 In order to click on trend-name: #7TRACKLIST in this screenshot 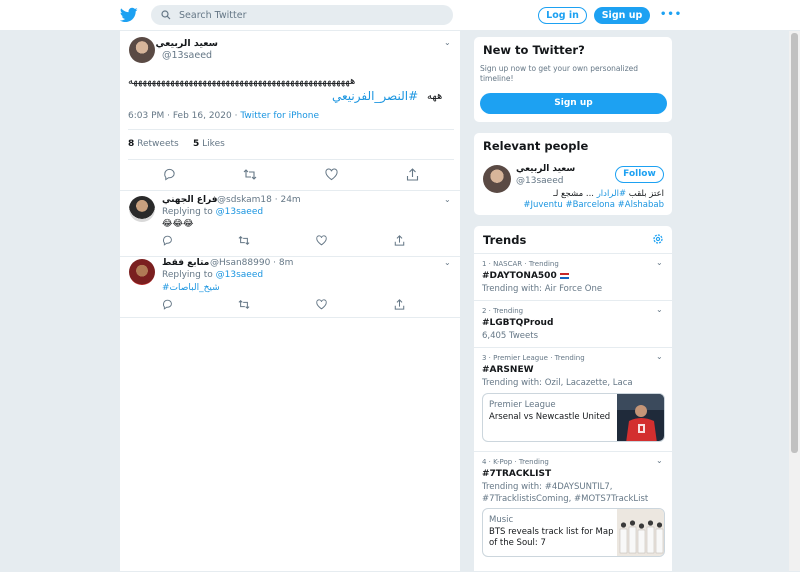, I will do `click(516, 474)`.